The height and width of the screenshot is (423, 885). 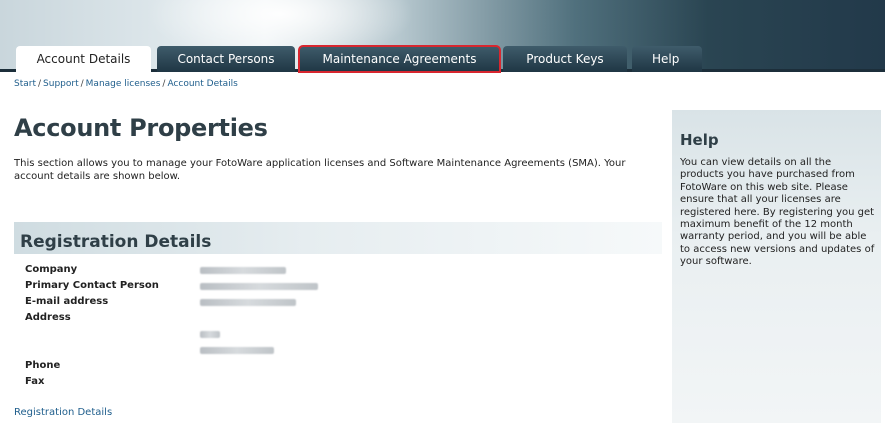 I want to click on redacted-email-value, so click(x=248, y=302).